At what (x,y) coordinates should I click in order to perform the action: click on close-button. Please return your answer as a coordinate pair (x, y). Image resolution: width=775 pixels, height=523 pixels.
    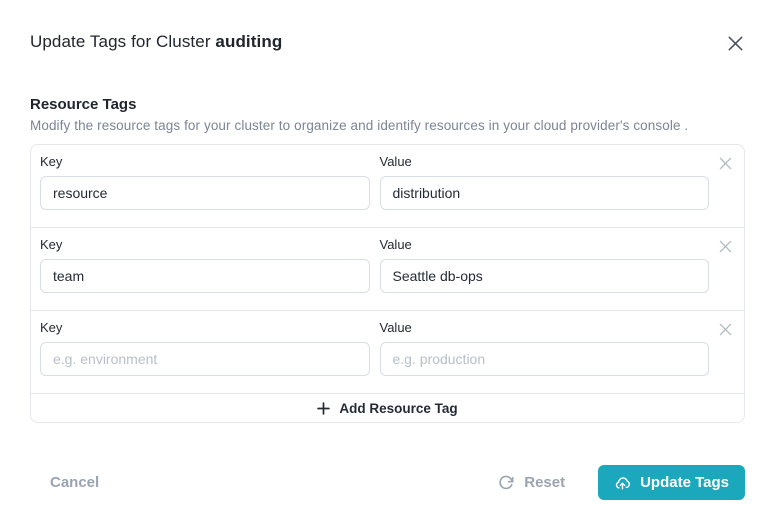
    Looking at the image, I should click on (735, 43).